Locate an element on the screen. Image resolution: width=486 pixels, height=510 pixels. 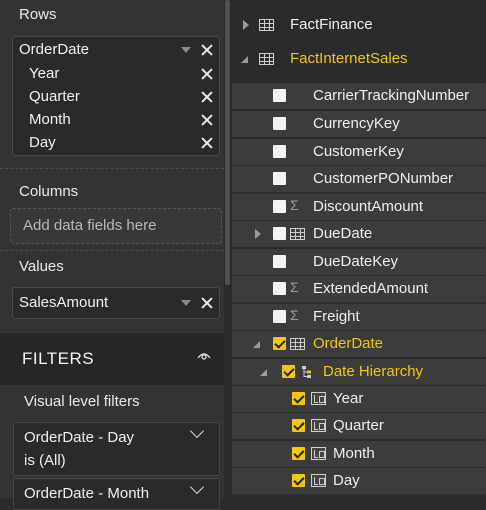
field-row: CurrencyKey is located at coordinates (359, 124).